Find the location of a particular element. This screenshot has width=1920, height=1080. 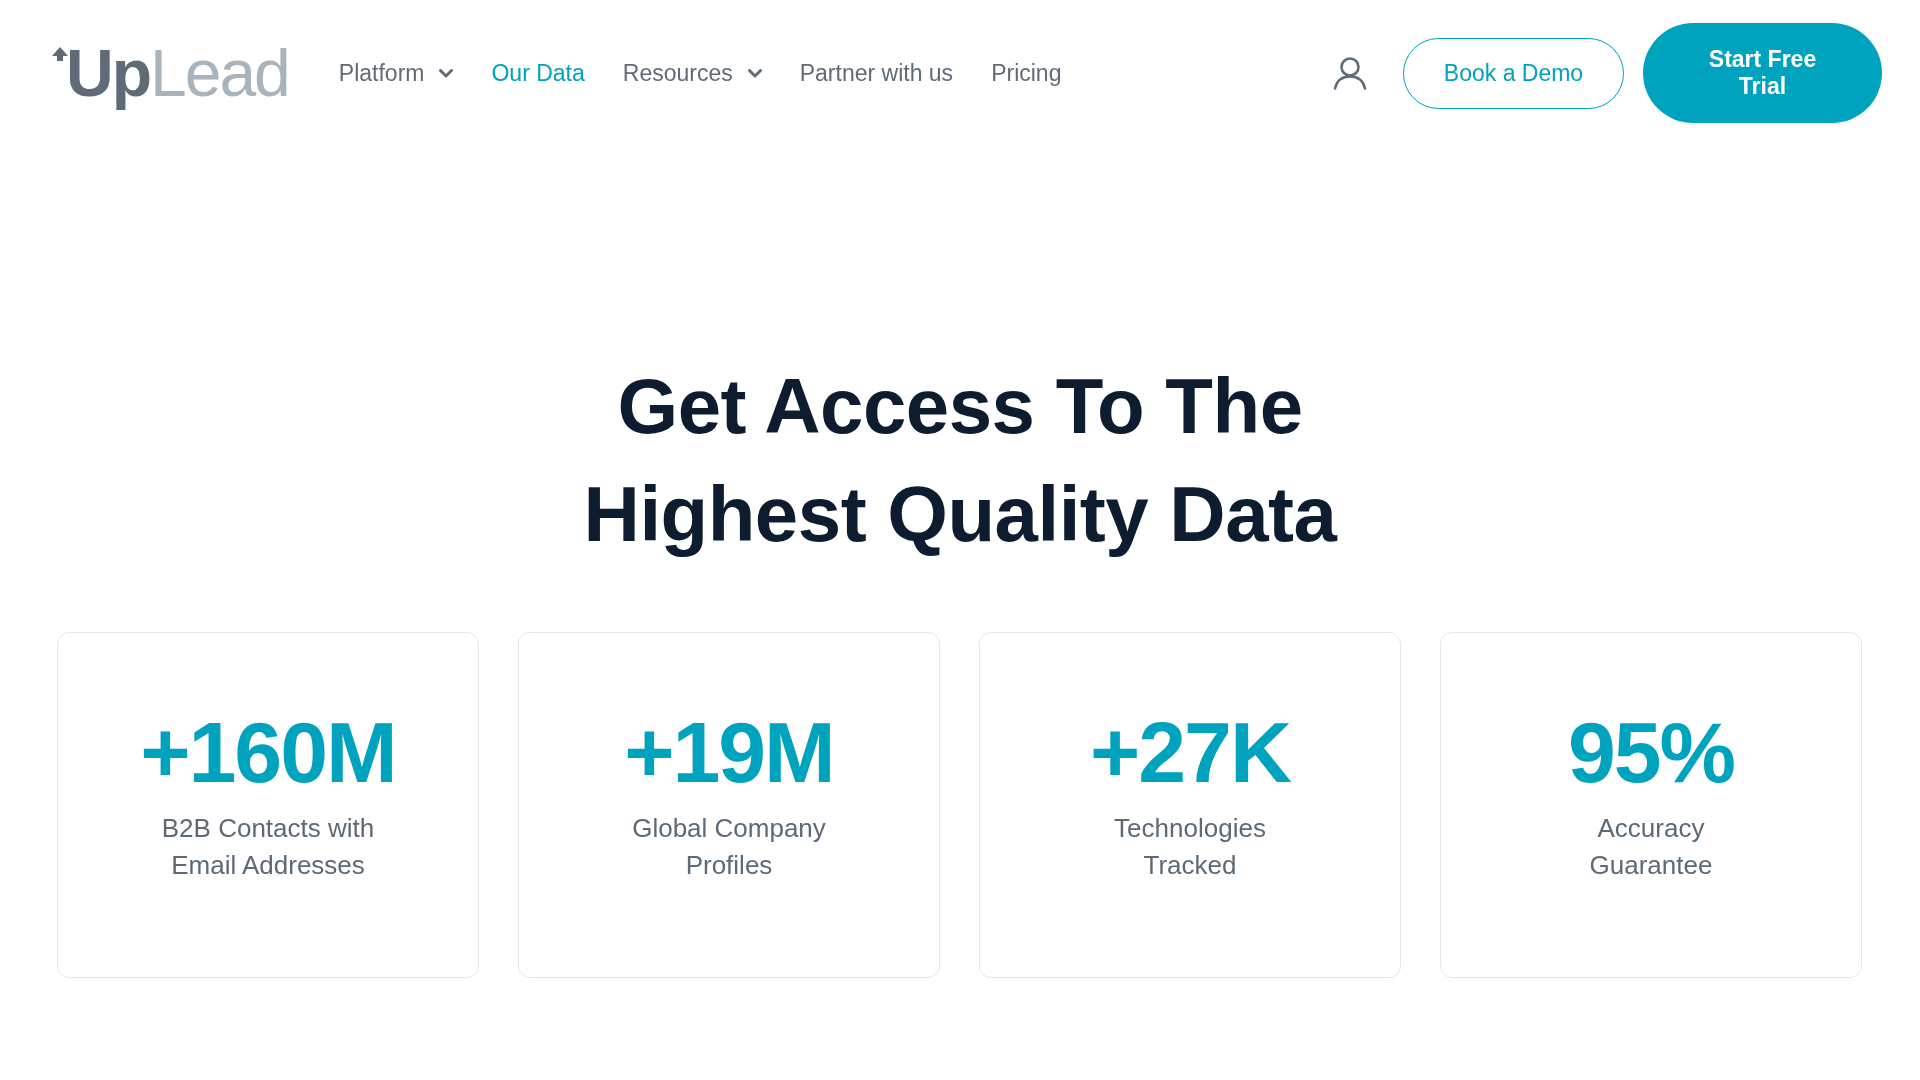

book-demo-button: Book a Demo is located at coordinates (1513, 73).